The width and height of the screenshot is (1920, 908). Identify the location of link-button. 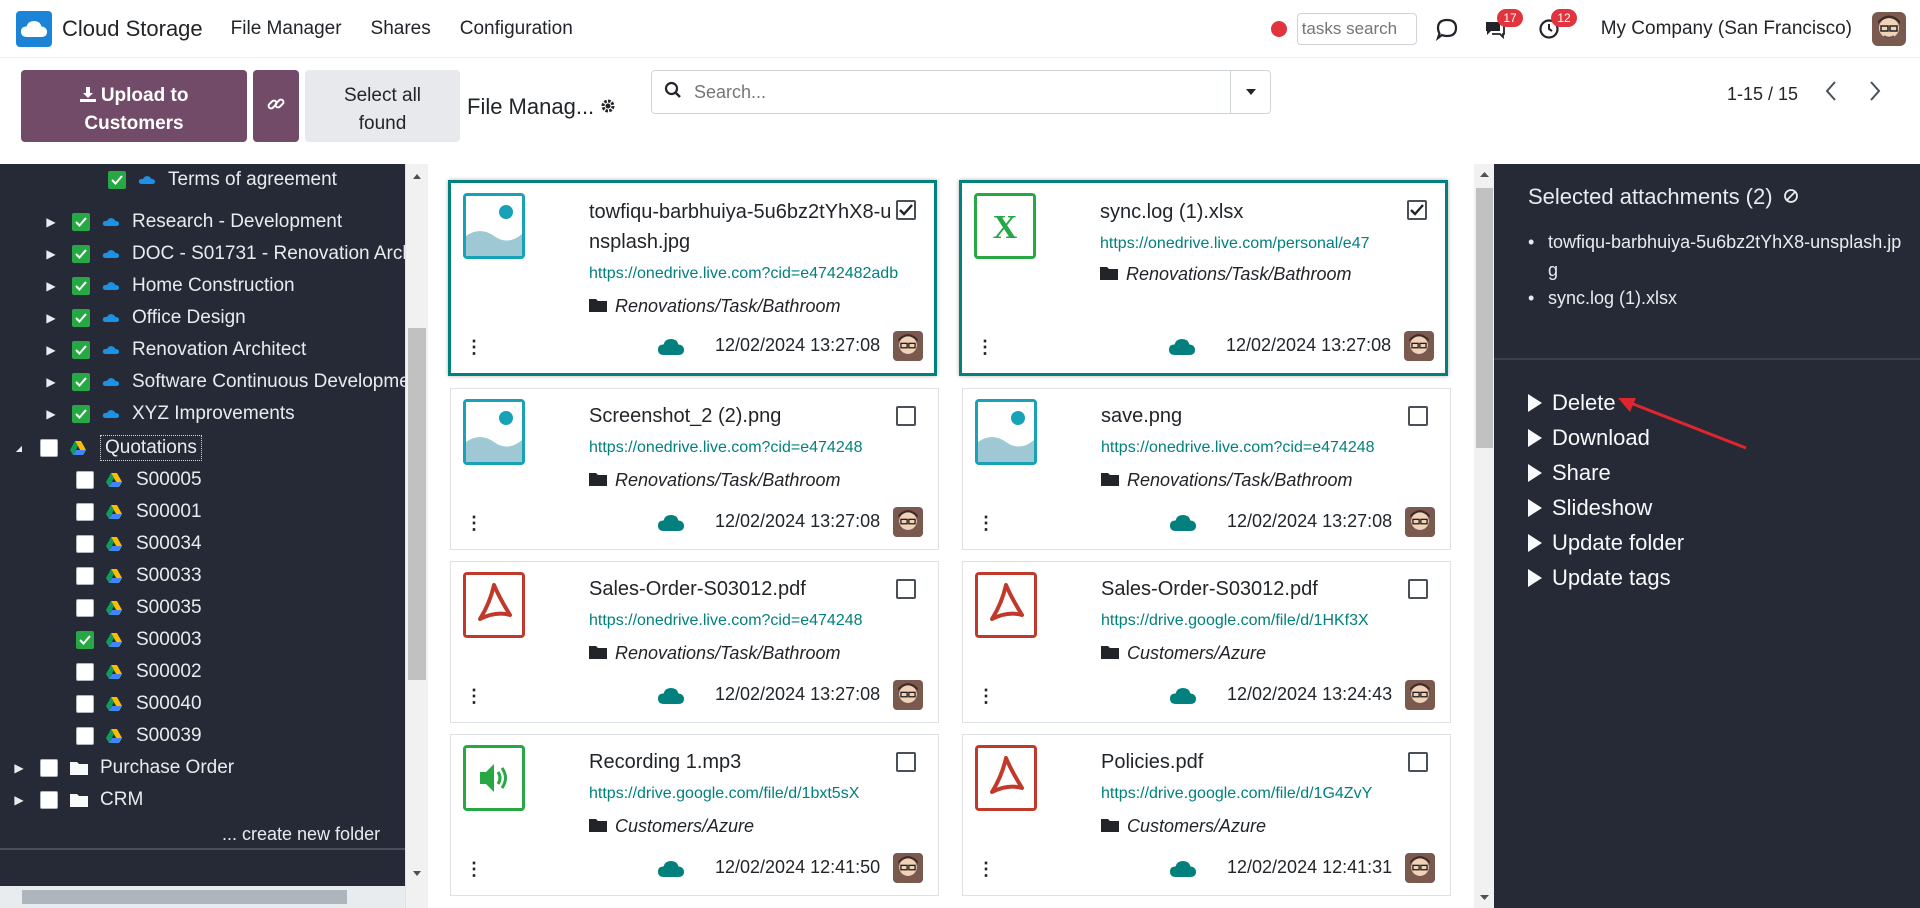
(276, 106).